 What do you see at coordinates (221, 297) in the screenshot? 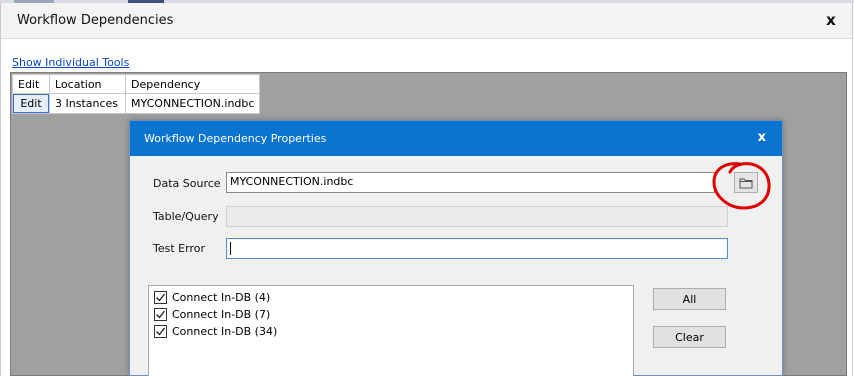
I see `tool-label: Connect In-DB (4)` at bounding box center [221, 297].